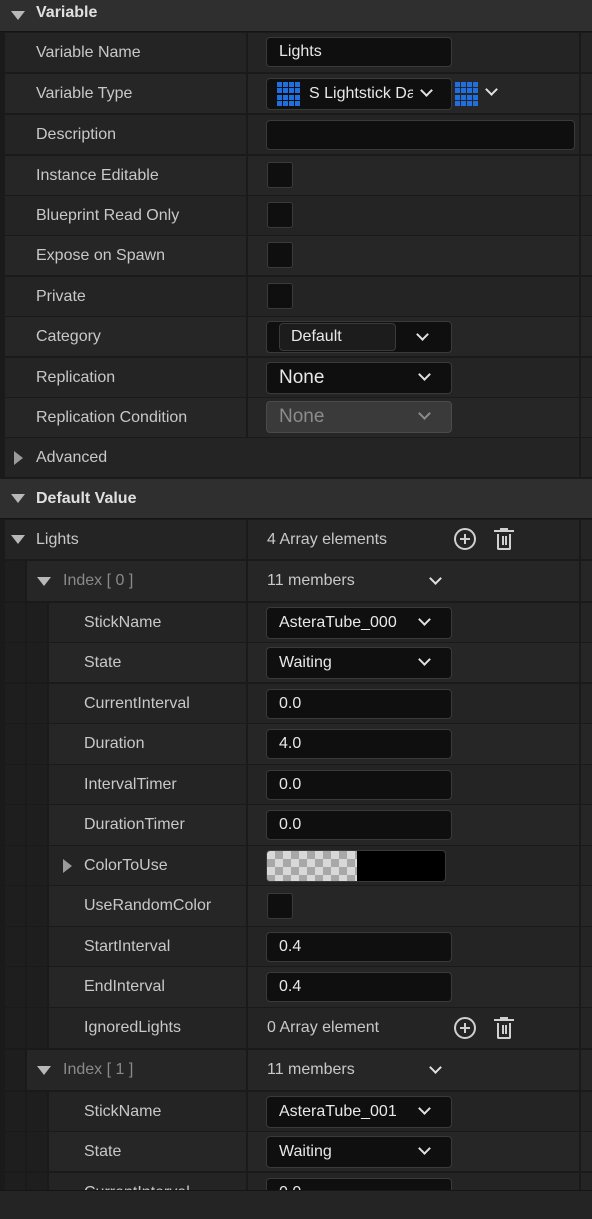  Describe the element at coordinates (467, 94) in the screenshot. I see `container-type-icon` at that location.